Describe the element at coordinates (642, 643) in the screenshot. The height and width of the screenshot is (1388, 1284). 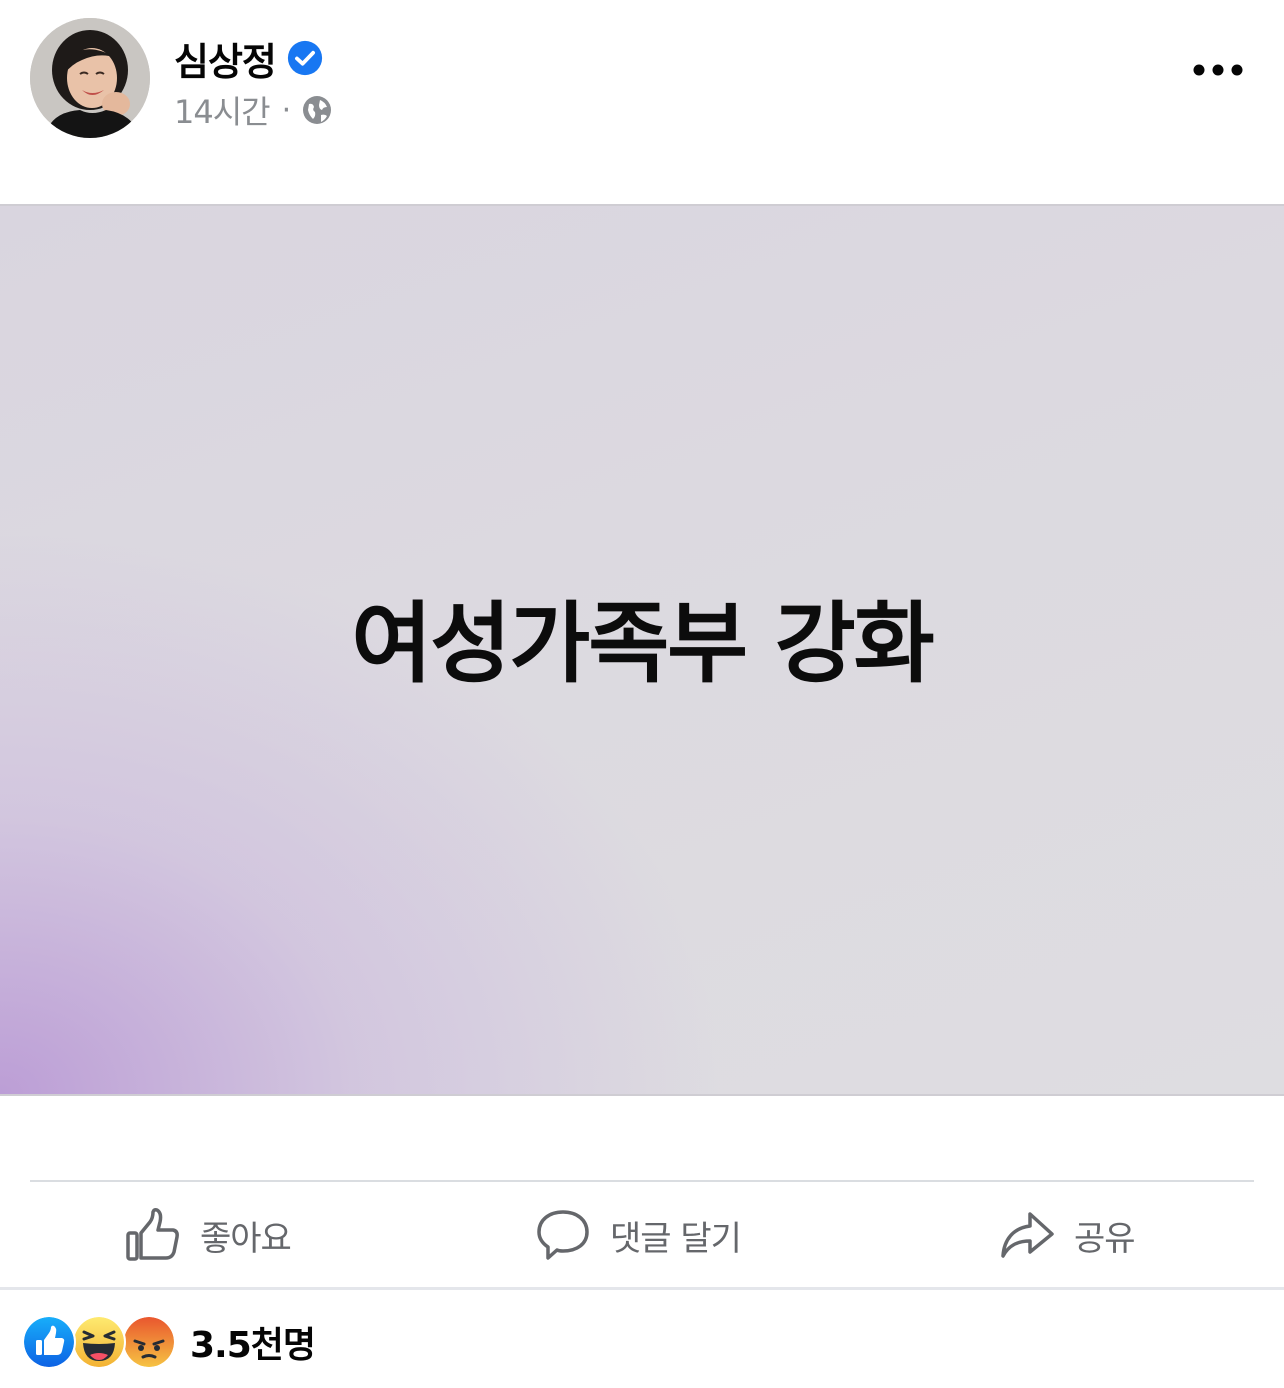
I see `post-image-text: 여성가족부 강화` at that location.